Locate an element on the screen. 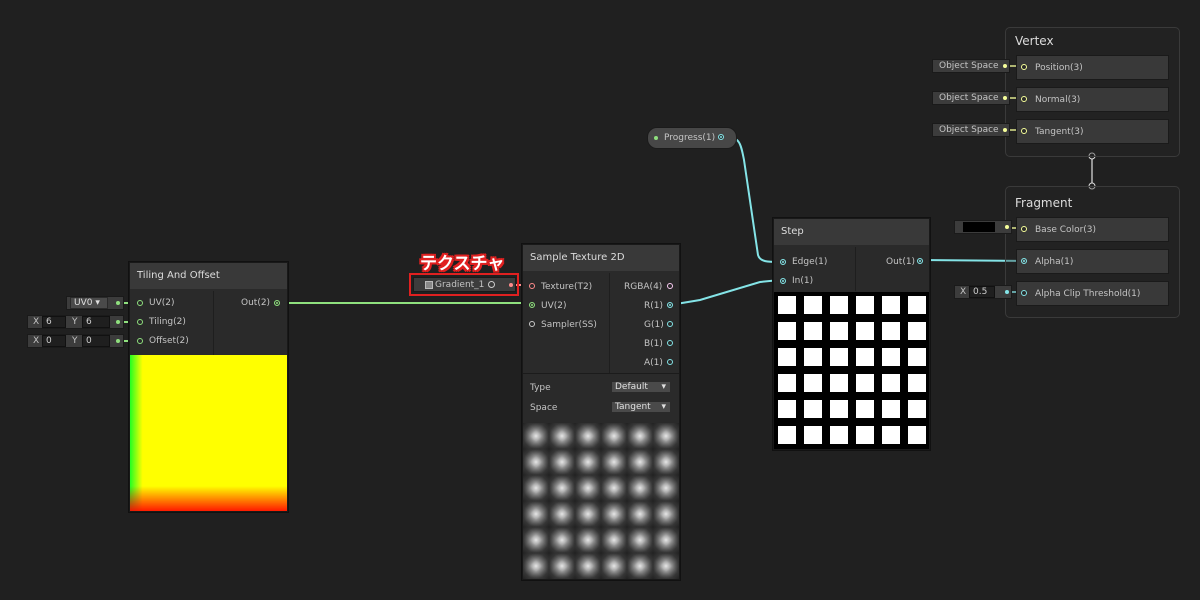 This screenshot has height=600, width=1200. tiling-x-field: 6 is located at coordinates (54, 322).